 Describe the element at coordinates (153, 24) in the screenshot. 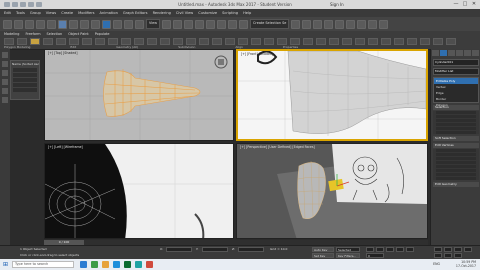

I see `reference-coordinate-dropdown: View` at that location.